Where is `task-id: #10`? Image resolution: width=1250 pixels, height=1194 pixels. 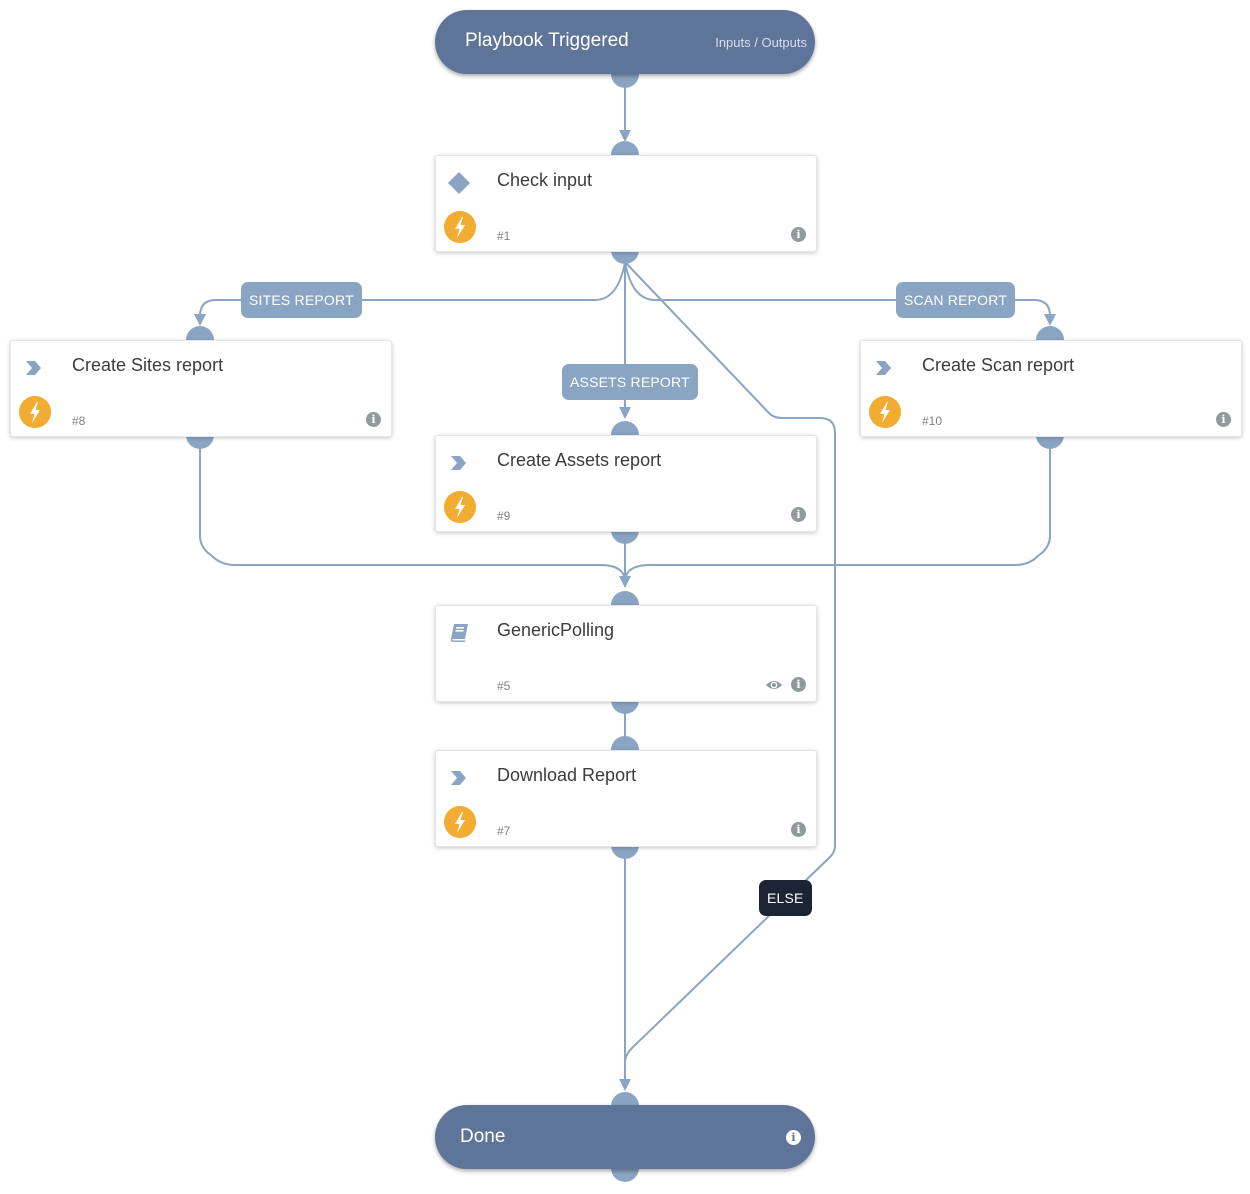 task-id: #10 is located at coordinates (932, 421).